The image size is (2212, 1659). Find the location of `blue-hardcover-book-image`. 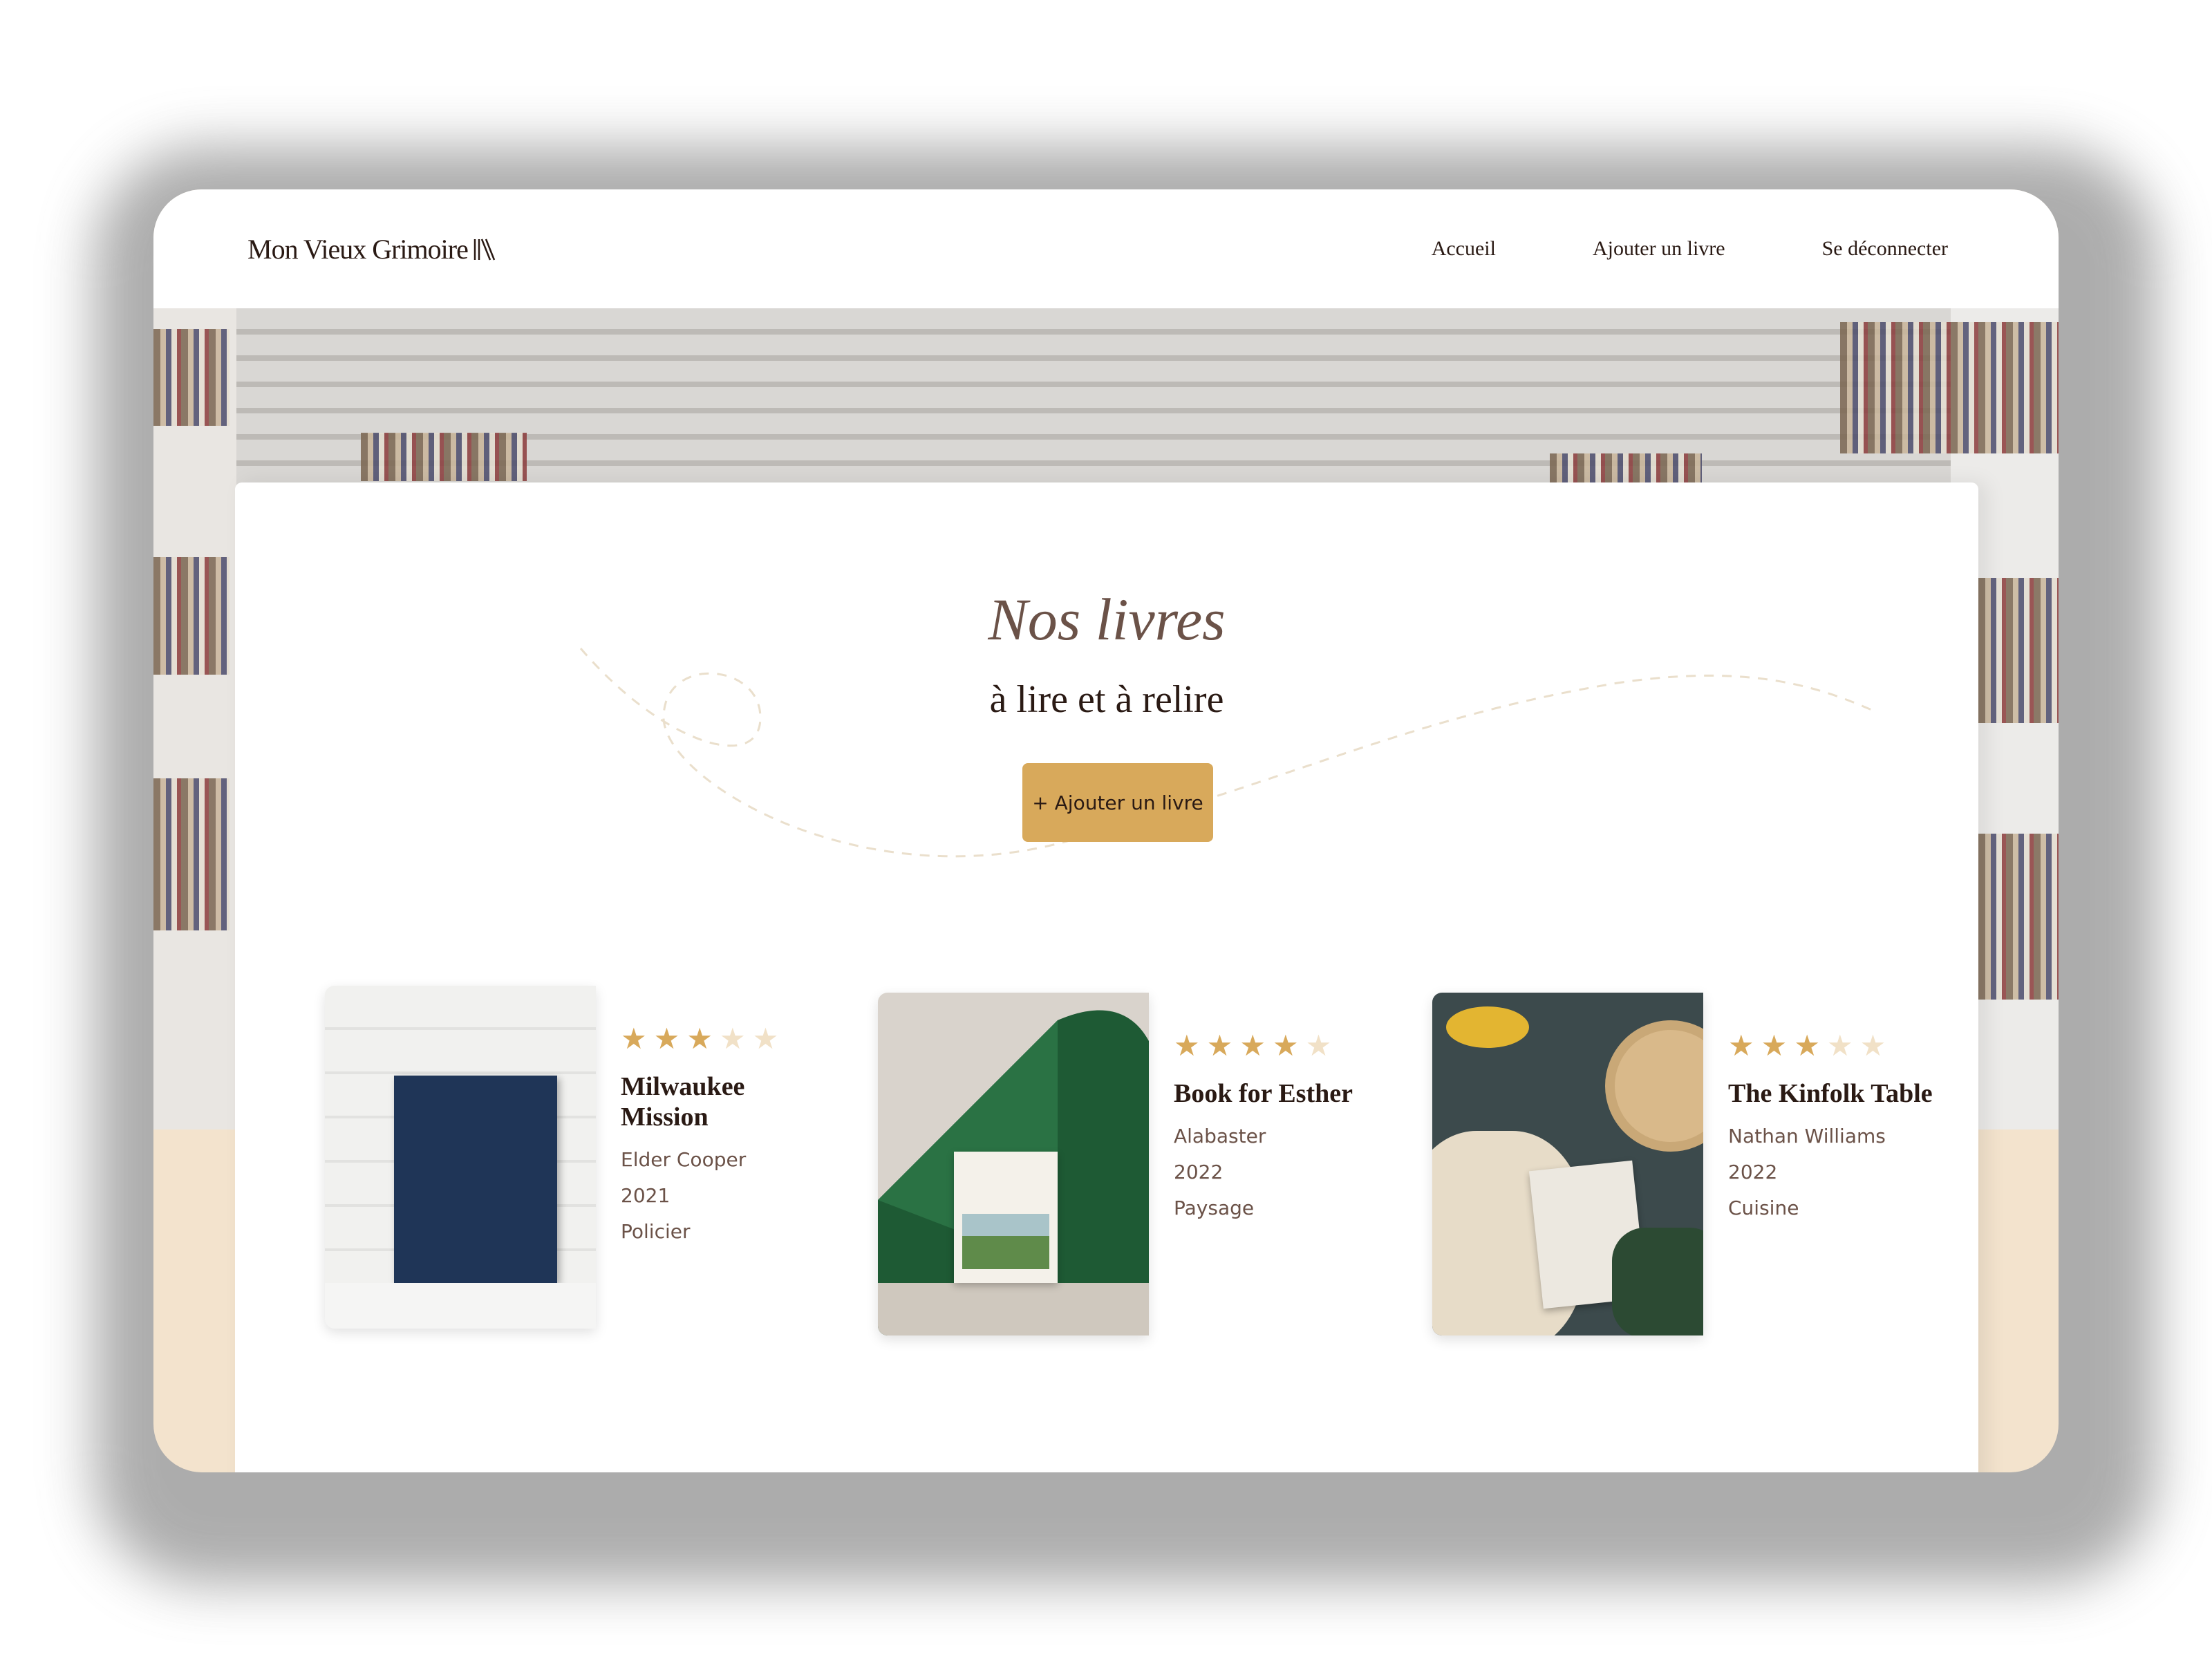

blue-hardcover-book-image is located at coordinates (460, 1157).